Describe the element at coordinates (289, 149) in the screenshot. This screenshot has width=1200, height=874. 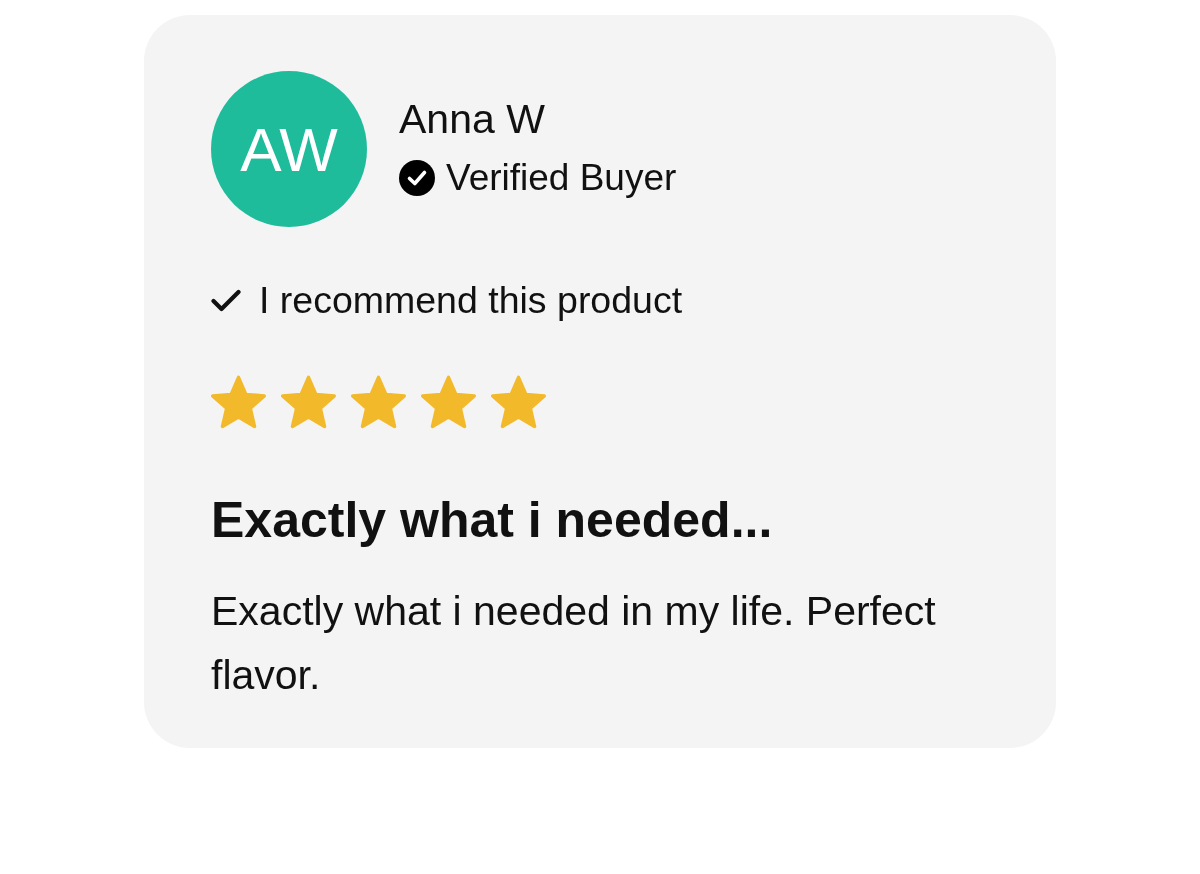
I see `avatar-initials: AW` at that location.